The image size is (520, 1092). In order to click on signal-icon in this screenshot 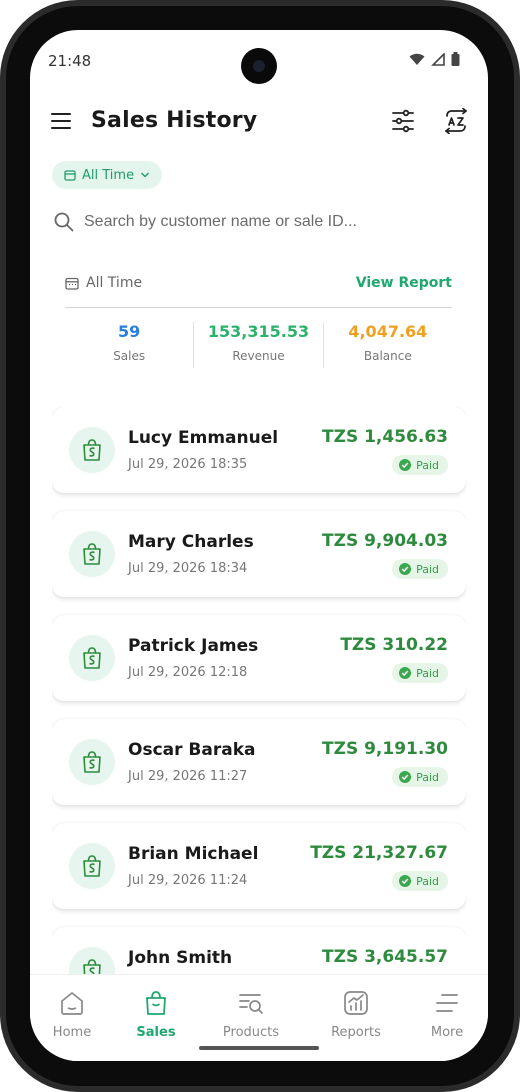, I will do `click(438, 59)`.